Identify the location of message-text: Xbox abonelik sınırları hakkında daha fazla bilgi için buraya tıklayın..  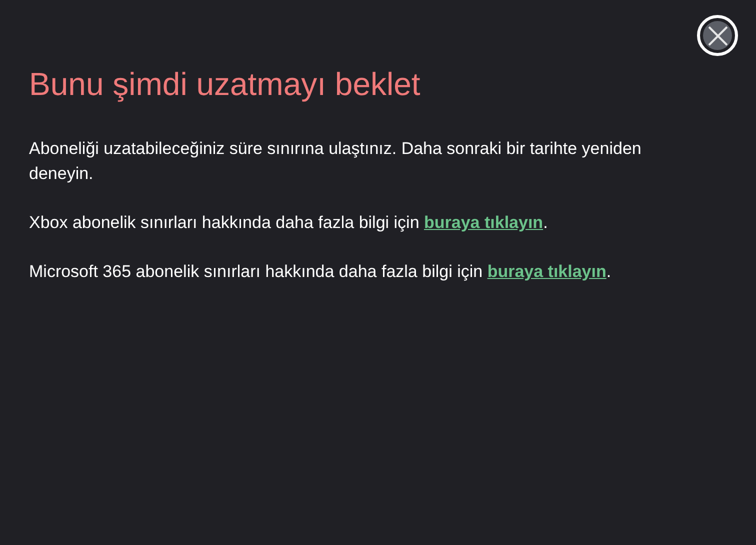
(289, 223).